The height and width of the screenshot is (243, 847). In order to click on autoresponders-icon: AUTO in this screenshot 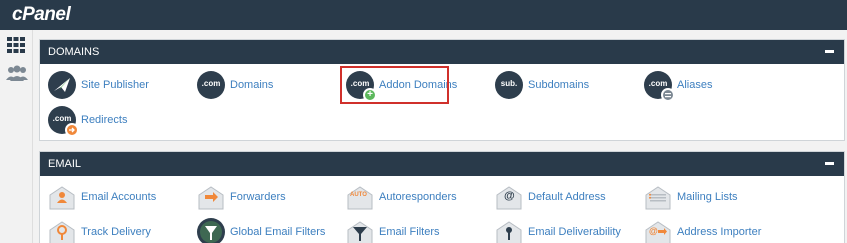, I will do `click(360, 197)`.